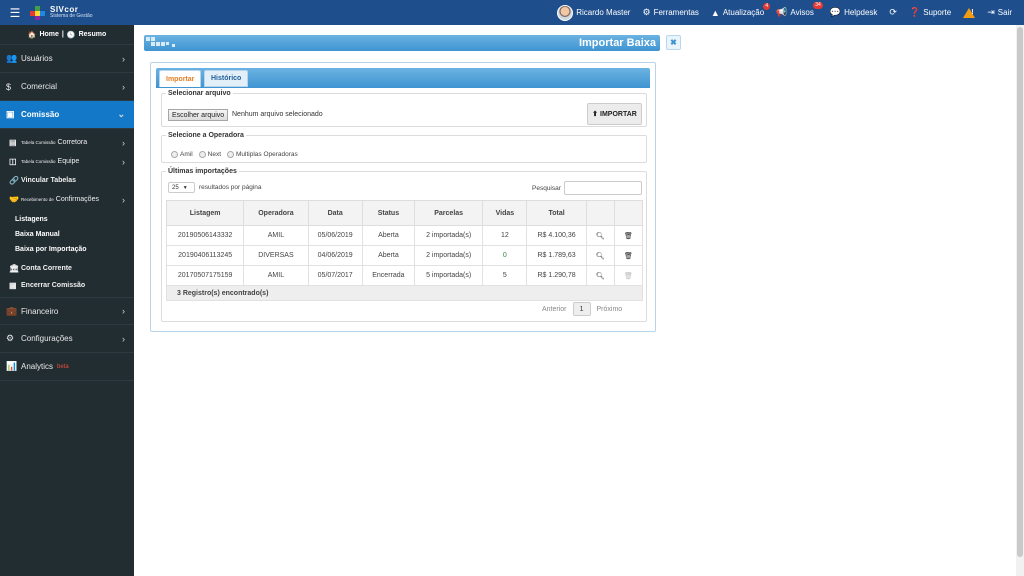 The width and height of the screenshot is (1024, 576). What do you see at coordinates (335, 255) in the screenshot?
I see `cell-data: 04/06/2019` at bounding box center [335, 255].